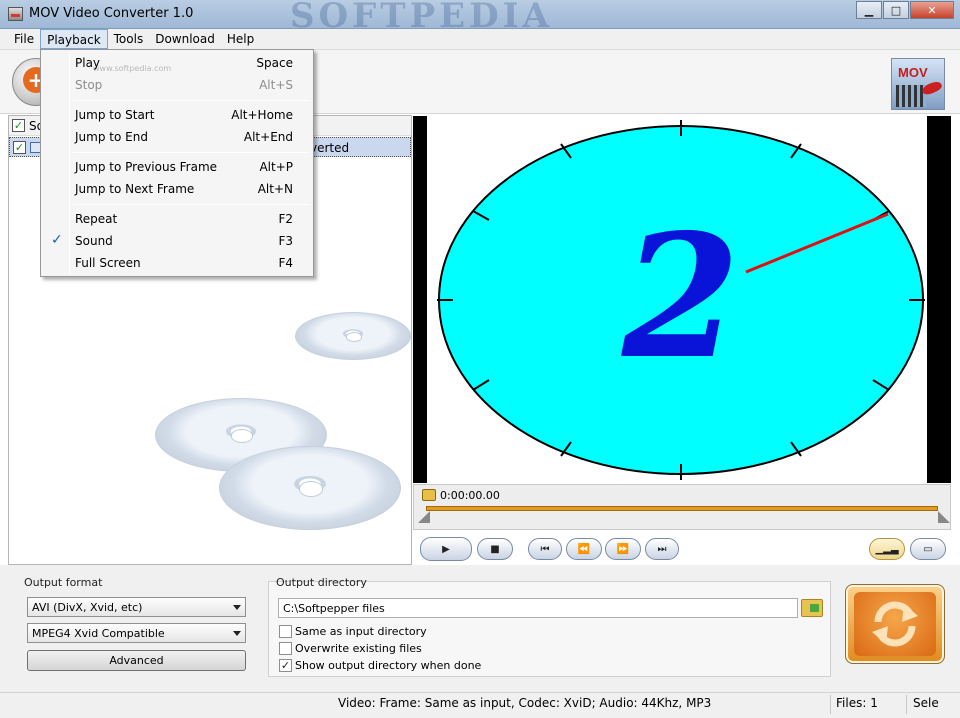 Image resolution: width=960 pixels, height=718 pixels. Describe the element at coordinates (388, 665) in the screenshot. I see `show-output-label: Show output directory when done` at that location.